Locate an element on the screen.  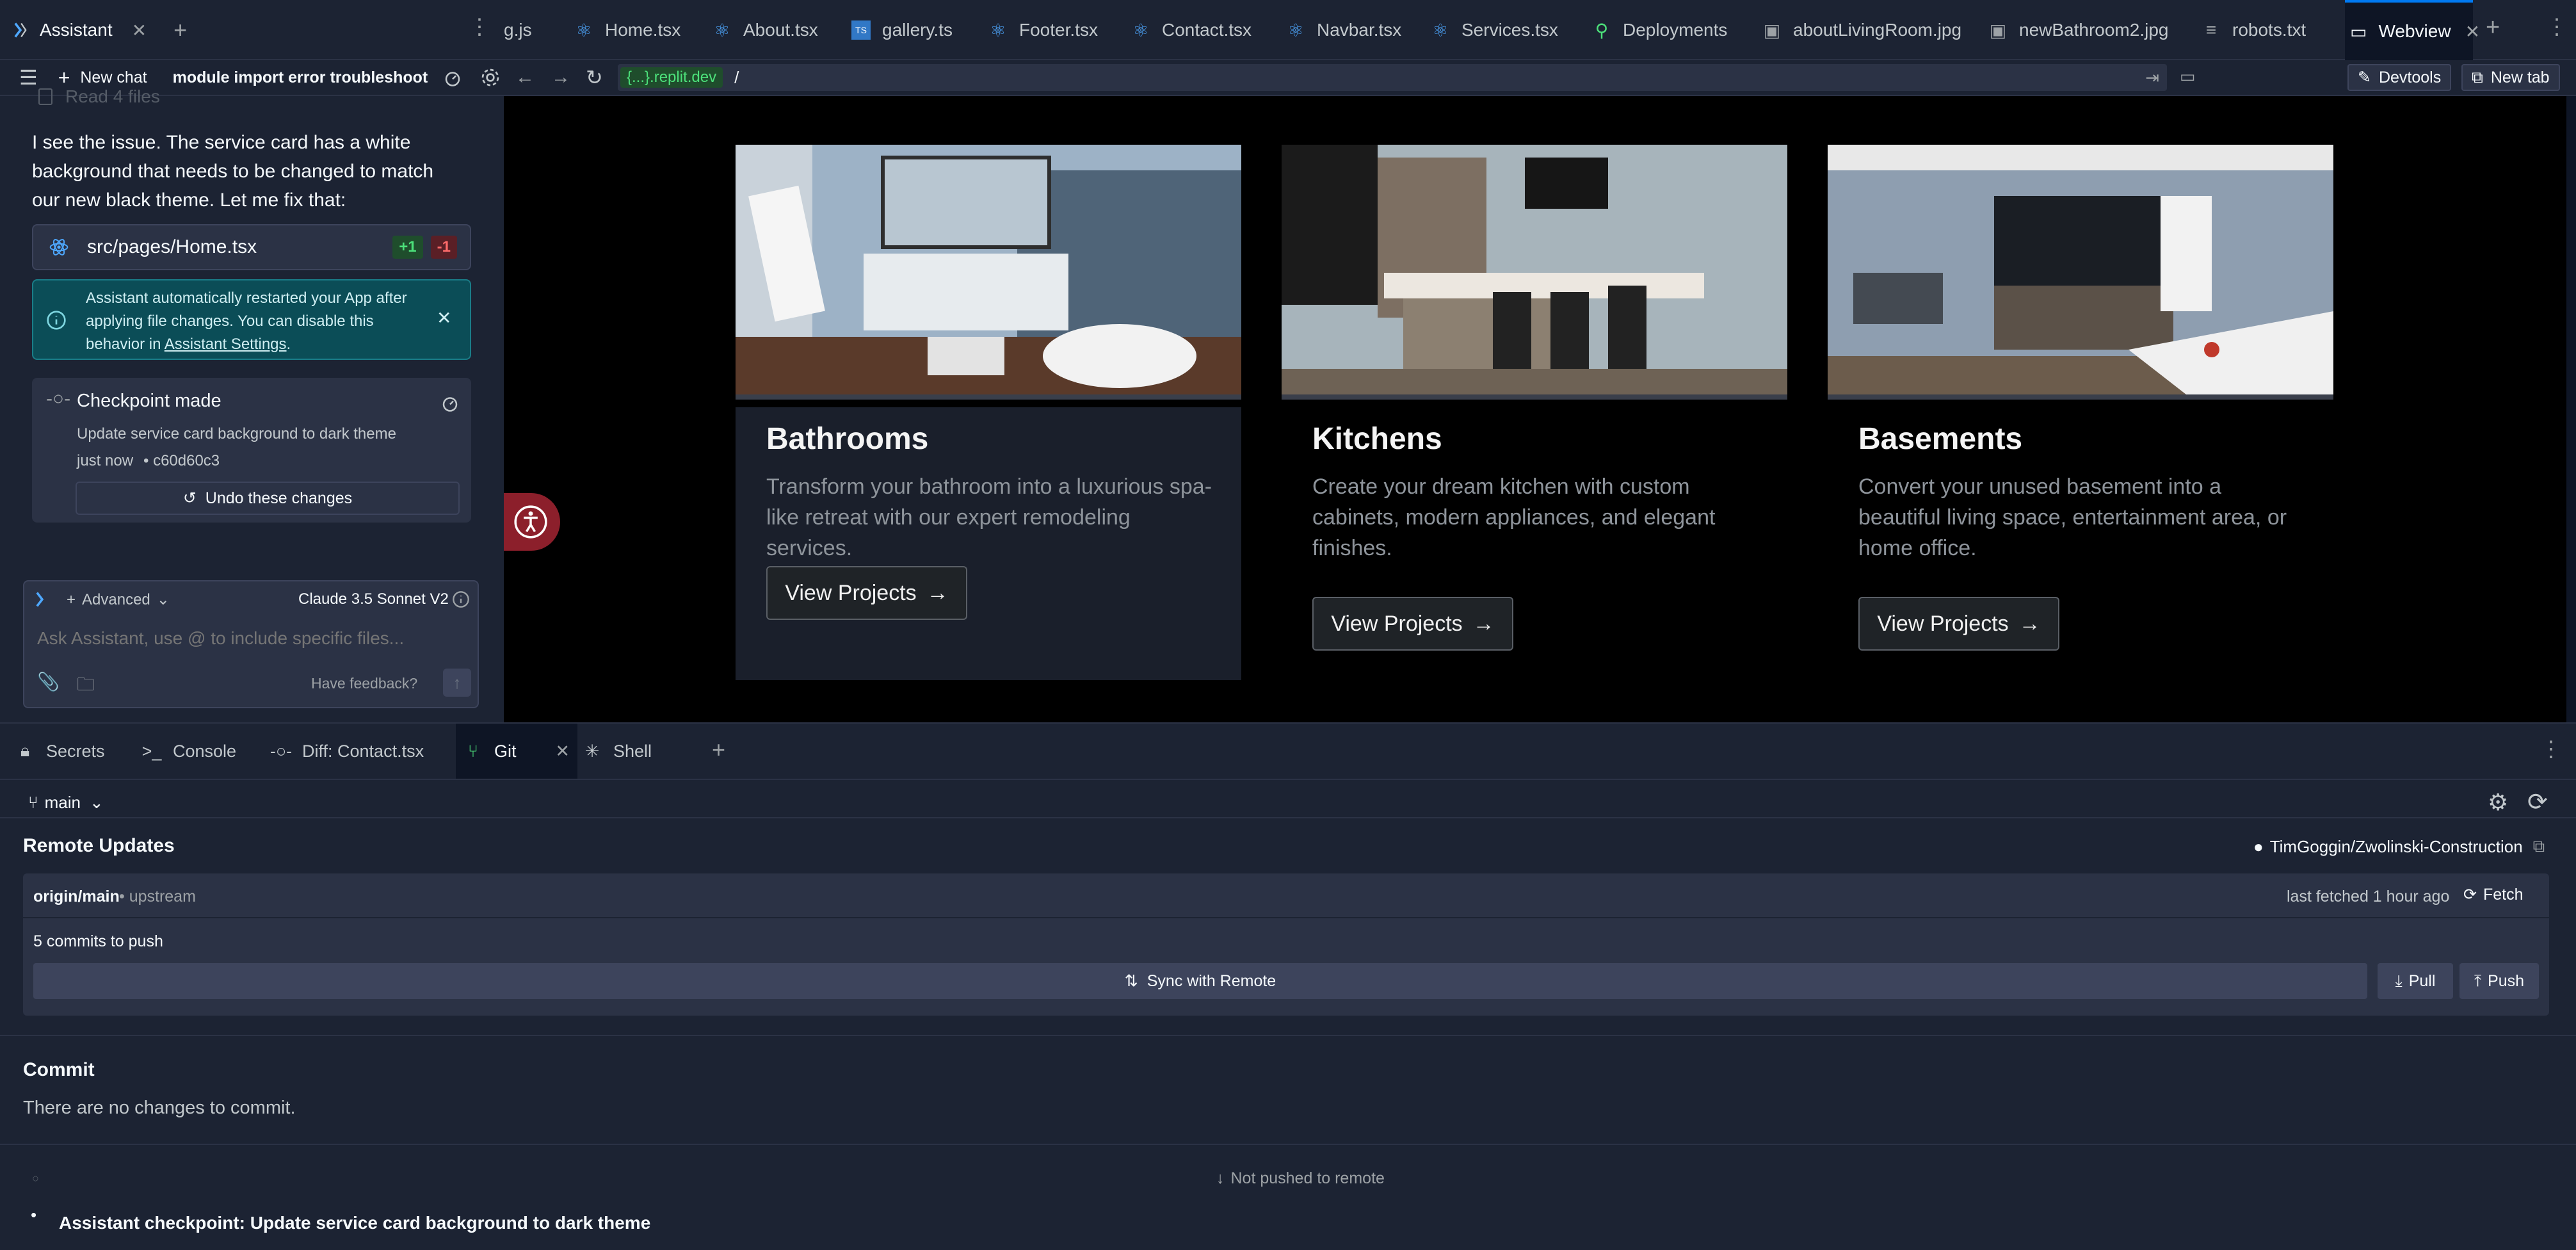
send-button: ↑ is located at coordinates (457, 683).